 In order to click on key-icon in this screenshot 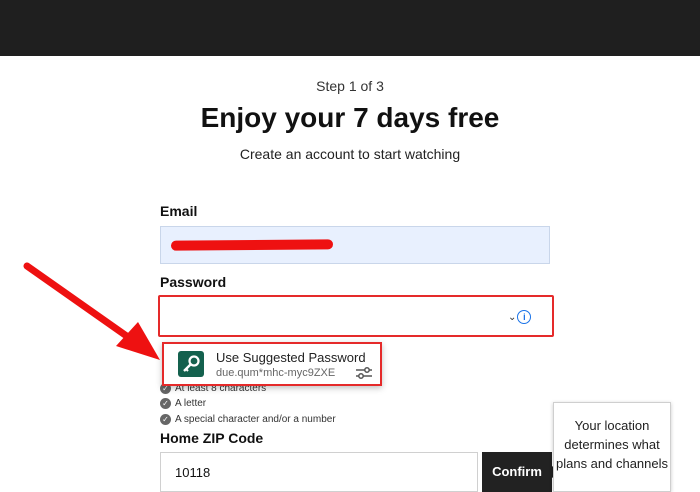, I will do `click(191, 364)`.